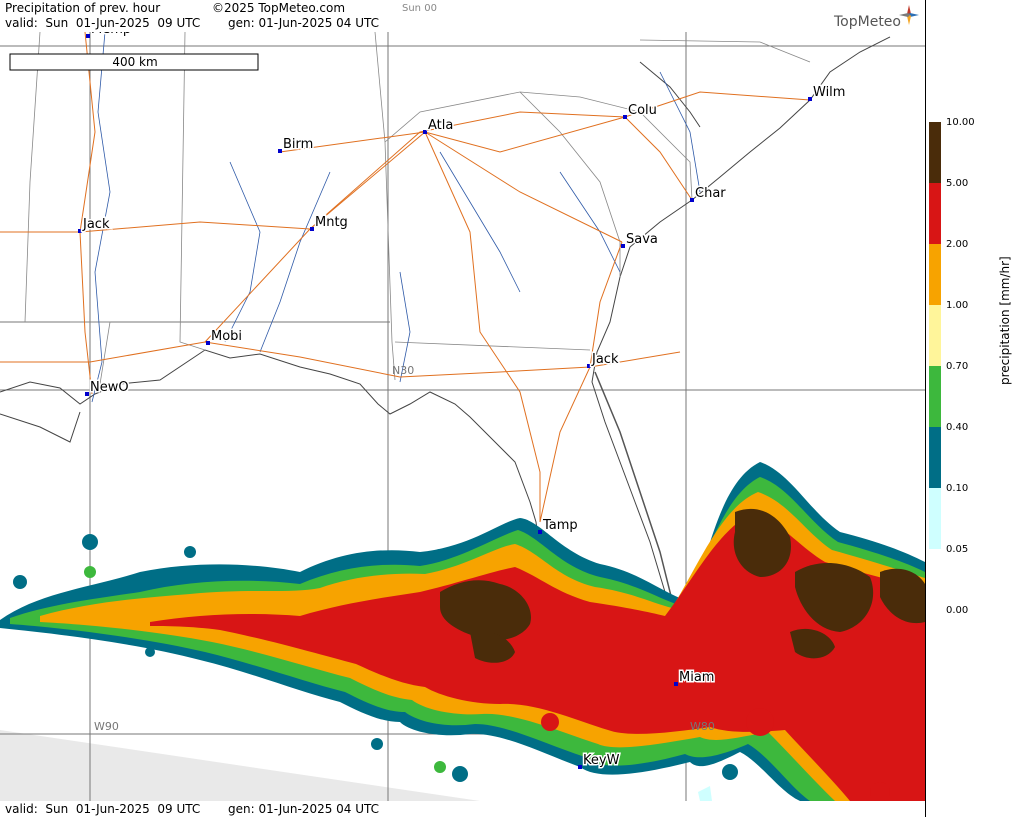 The width and height of the screenshot is (1017, 817). Describe the element at coordinates (957, 366) in the screenshot. I see `legend-tick: 0.70` at that location.